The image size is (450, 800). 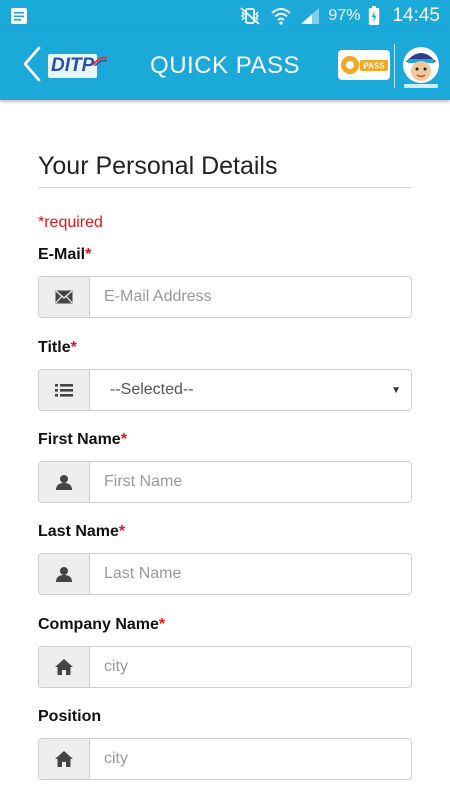 I want to click on appbar-divider, so click(x=394, y=66).